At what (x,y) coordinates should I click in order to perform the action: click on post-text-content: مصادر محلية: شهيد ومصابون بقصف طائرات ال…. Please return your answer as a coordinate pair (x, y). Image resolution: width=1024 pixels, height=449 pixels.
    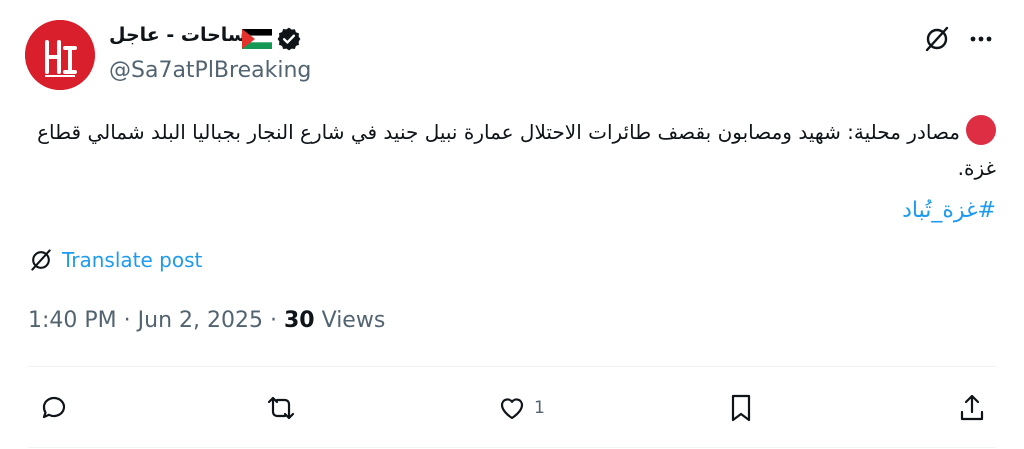
    Looking at the image, I should click on (516, 150).